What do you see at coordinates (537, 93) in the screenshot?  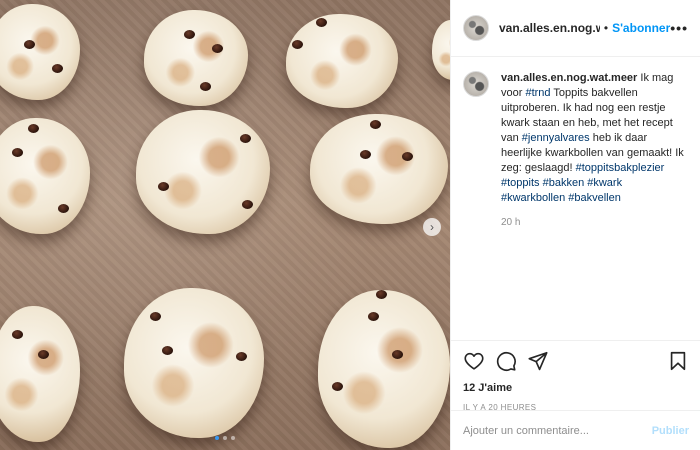 I see `hashtag-link: #trnd` at bounding box center [537, 93].